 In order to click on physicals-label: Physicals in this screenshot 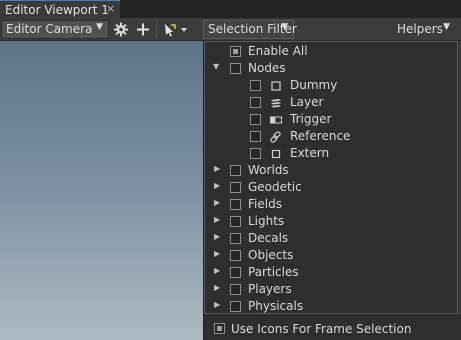, I will do `click(276, 306)`.